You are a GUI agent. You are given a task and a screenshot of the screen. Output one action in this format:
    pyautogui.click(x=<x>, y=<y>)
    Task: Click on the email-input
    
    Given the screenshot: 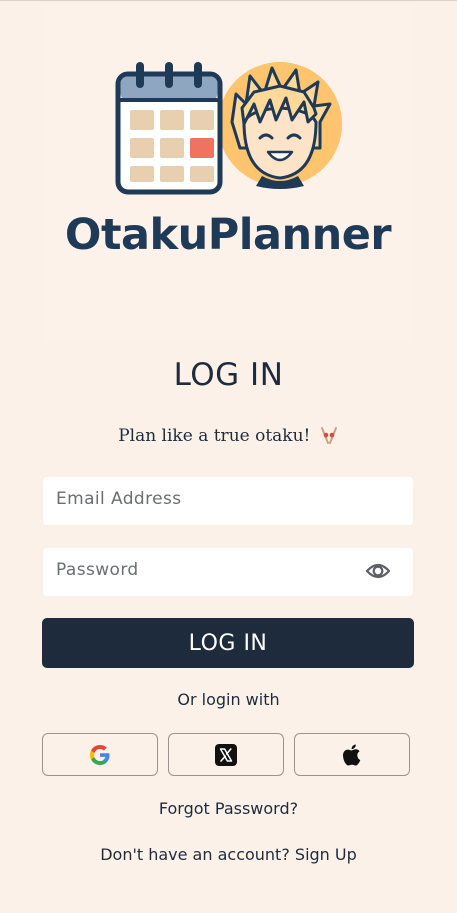 What is the action you would take?
    pyautogui.click(x=228, y=499)
    